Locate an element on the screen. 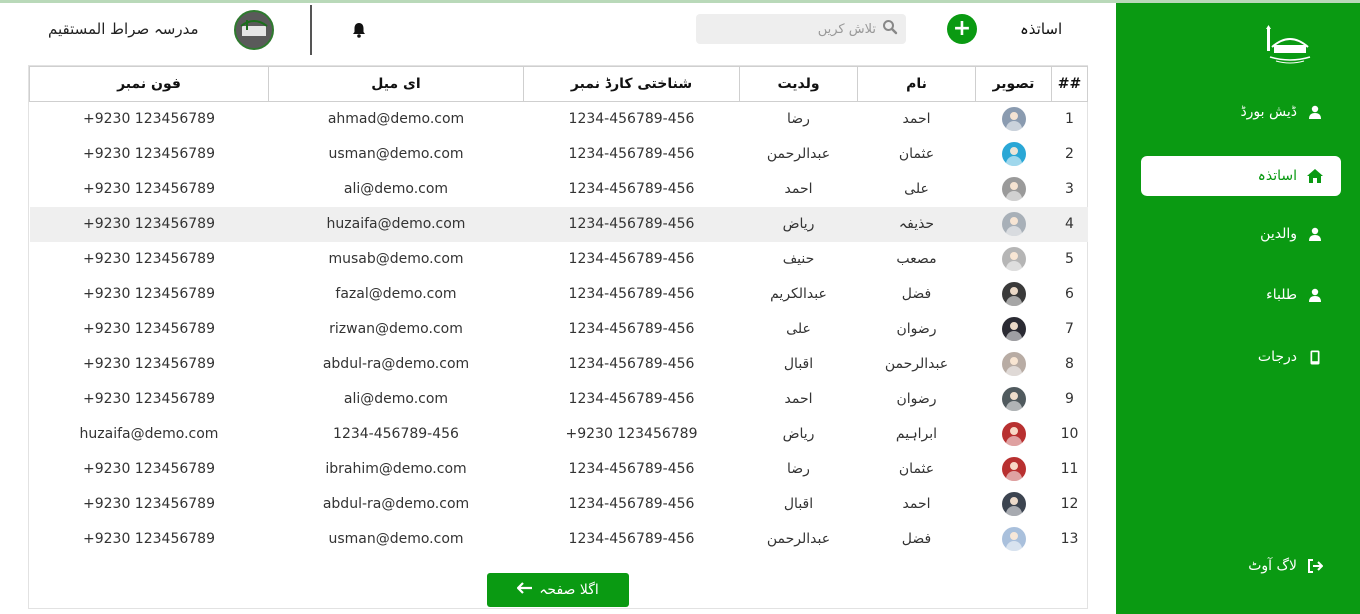 This screenshot has height=614, width=1360. row-number: 5 is located at coordinates (1069, 259).